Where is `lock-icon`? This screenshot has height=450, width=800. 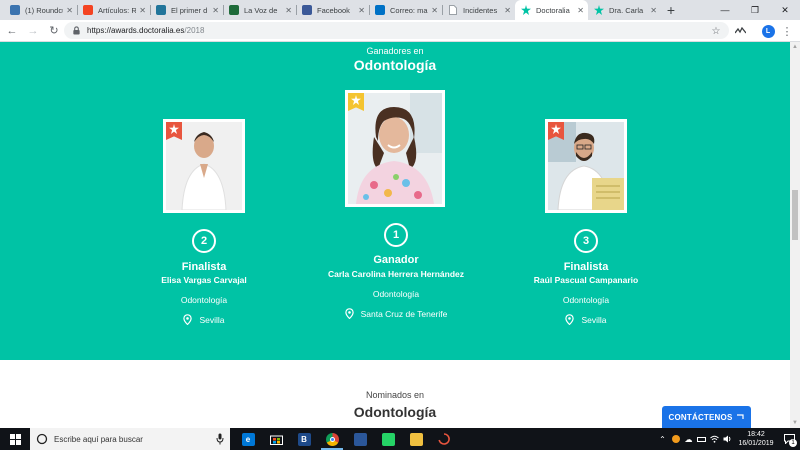 lock-icon is located at coordinates (76, 30).